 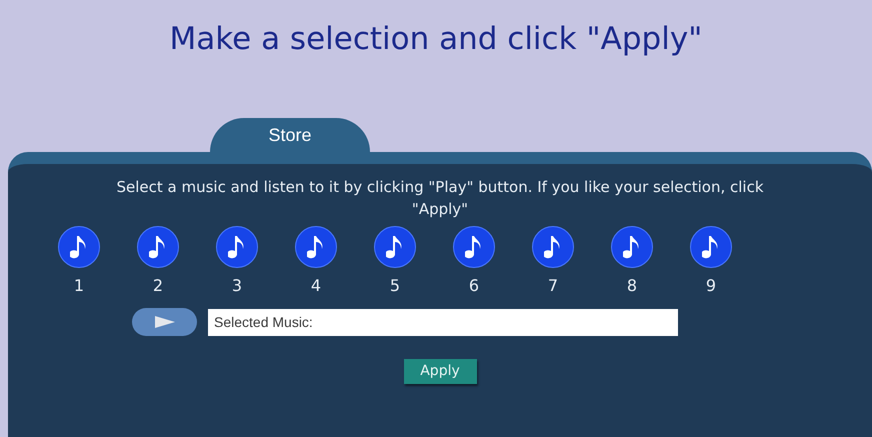 What do you see at coordinates (443, 322) in the screenshot?
I see `selected-music-field: Selected Music:` at bounding box center [443, 322].